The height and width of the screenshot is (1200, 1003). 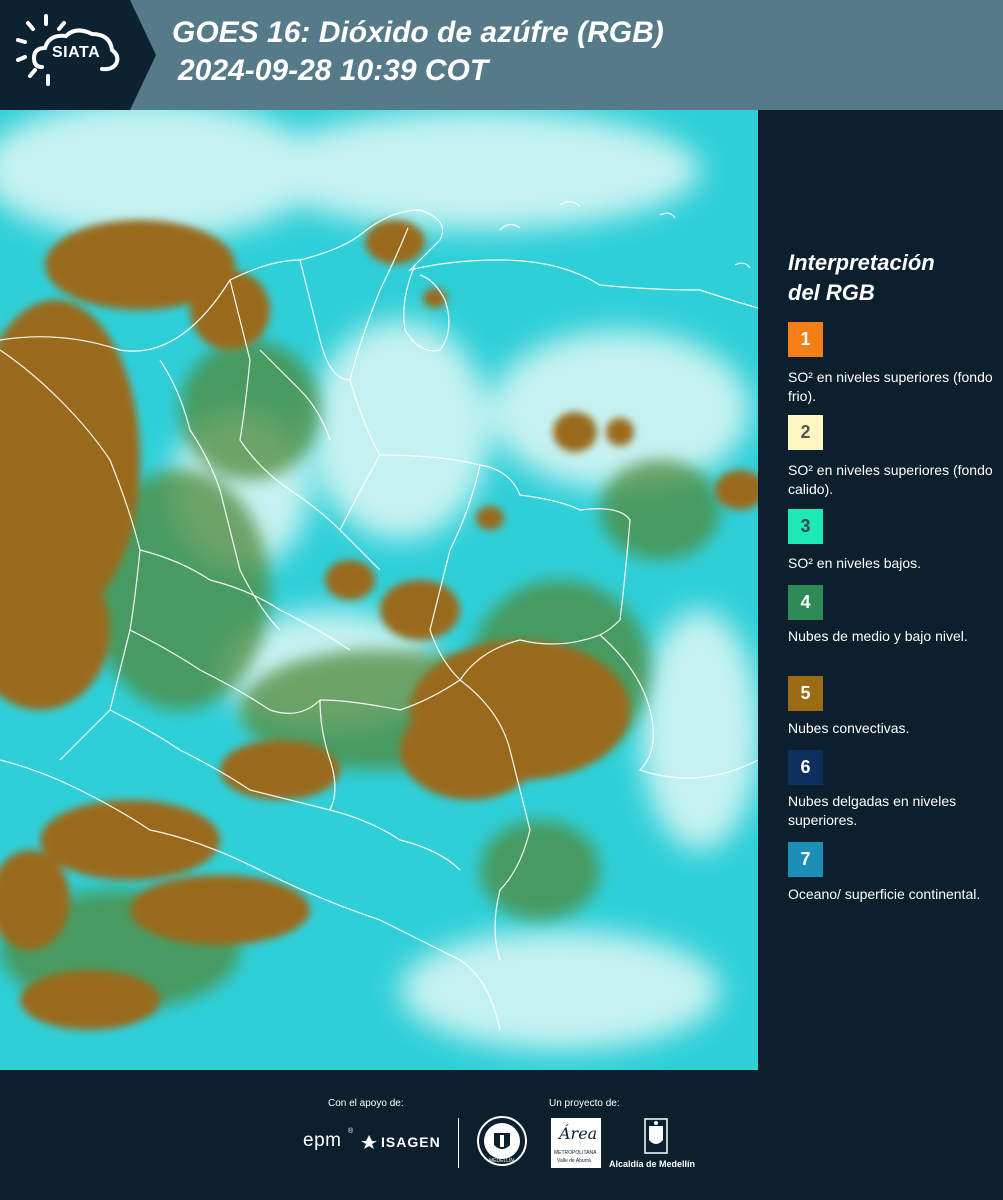 I want to click on area-metropolitana-logo: Área METROPOLITANA Valle de Aburrá, so click(x=576, y=1143).